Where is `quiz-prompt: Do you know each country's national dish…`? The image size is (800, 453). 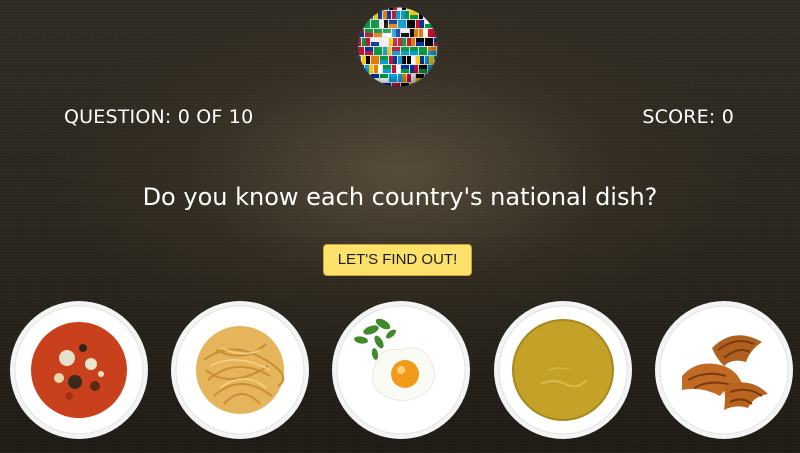
quiz-prompt: Do you know each country's national dish… is located at coordinates (400, 197).